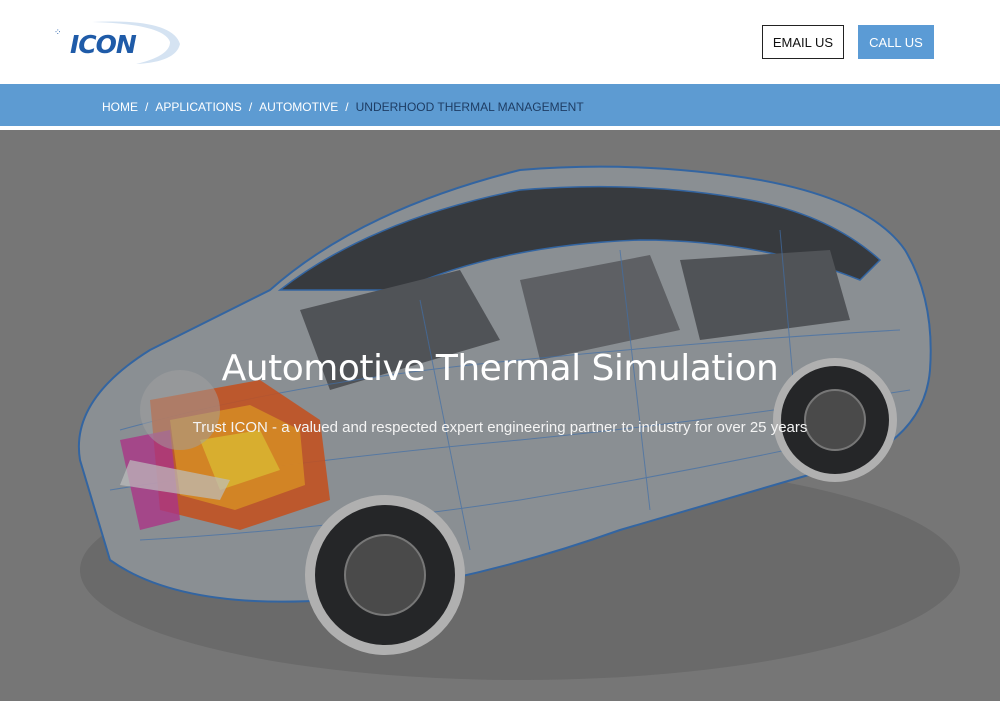 This screenshot has height=701, width=1000. I want to click on logo-dots-icon: ⁘, so click(58, 32).